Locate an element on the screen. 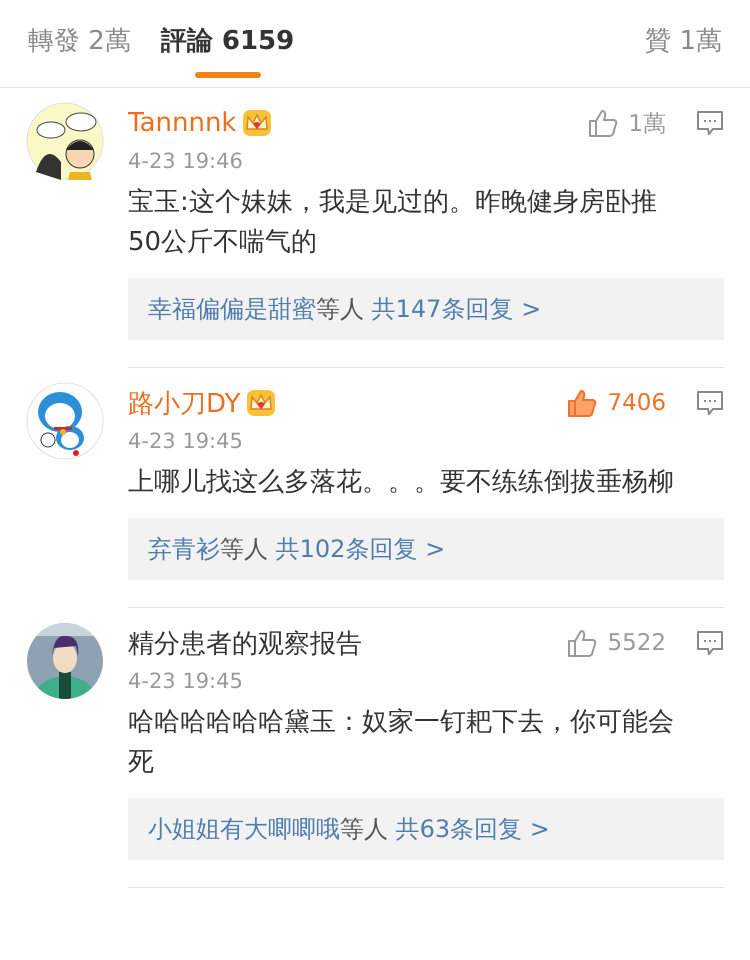  tab: 評論 6159 is located at coordinates (227, 40).